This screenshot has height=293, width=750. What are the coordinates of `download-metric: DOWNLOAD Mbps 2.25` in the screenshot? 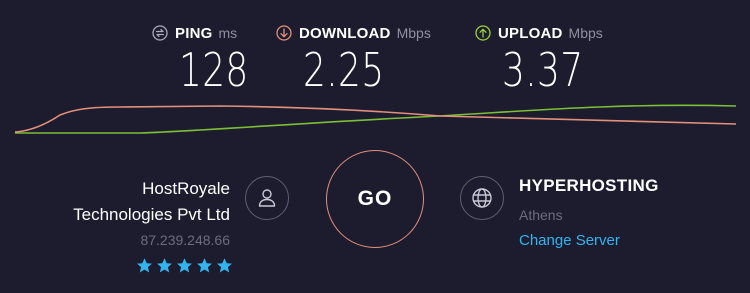 It's located at (353, 58).